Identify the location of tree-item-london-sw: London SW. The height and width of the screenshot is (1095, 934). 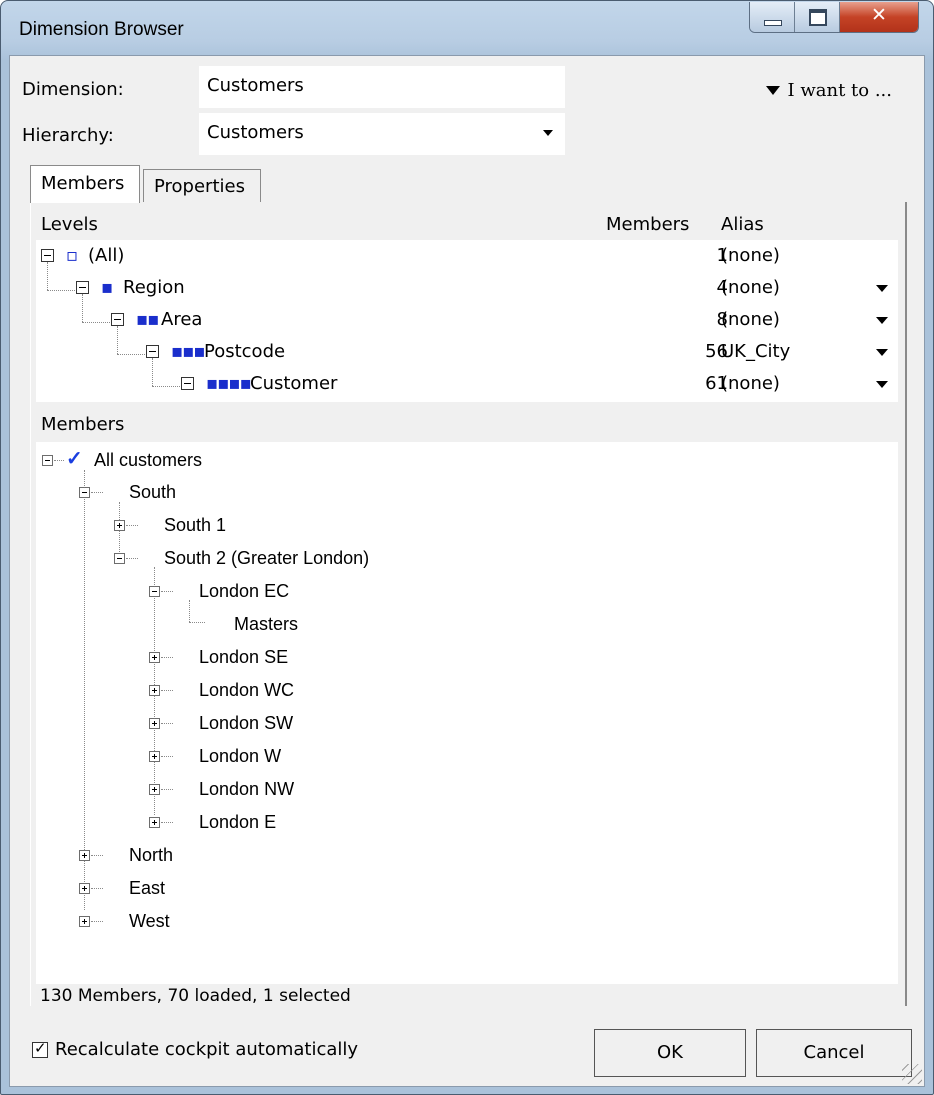
(236, 723).